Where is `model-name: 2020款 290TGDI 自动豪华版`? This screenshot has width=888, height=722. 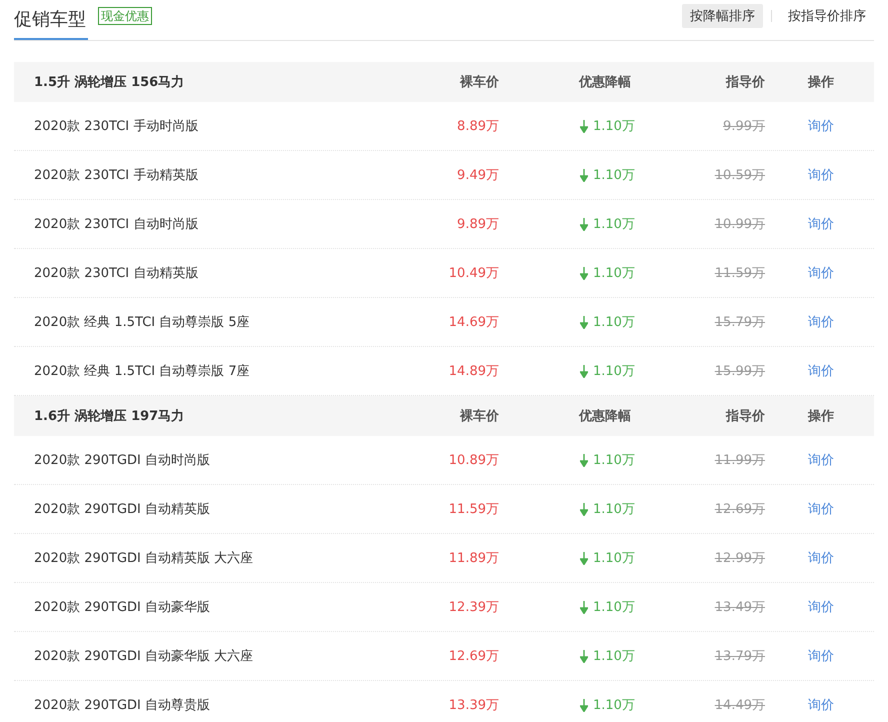 model-name: 2020款 290TGDI 自动豪华版 is located at coordinates (122, 607).